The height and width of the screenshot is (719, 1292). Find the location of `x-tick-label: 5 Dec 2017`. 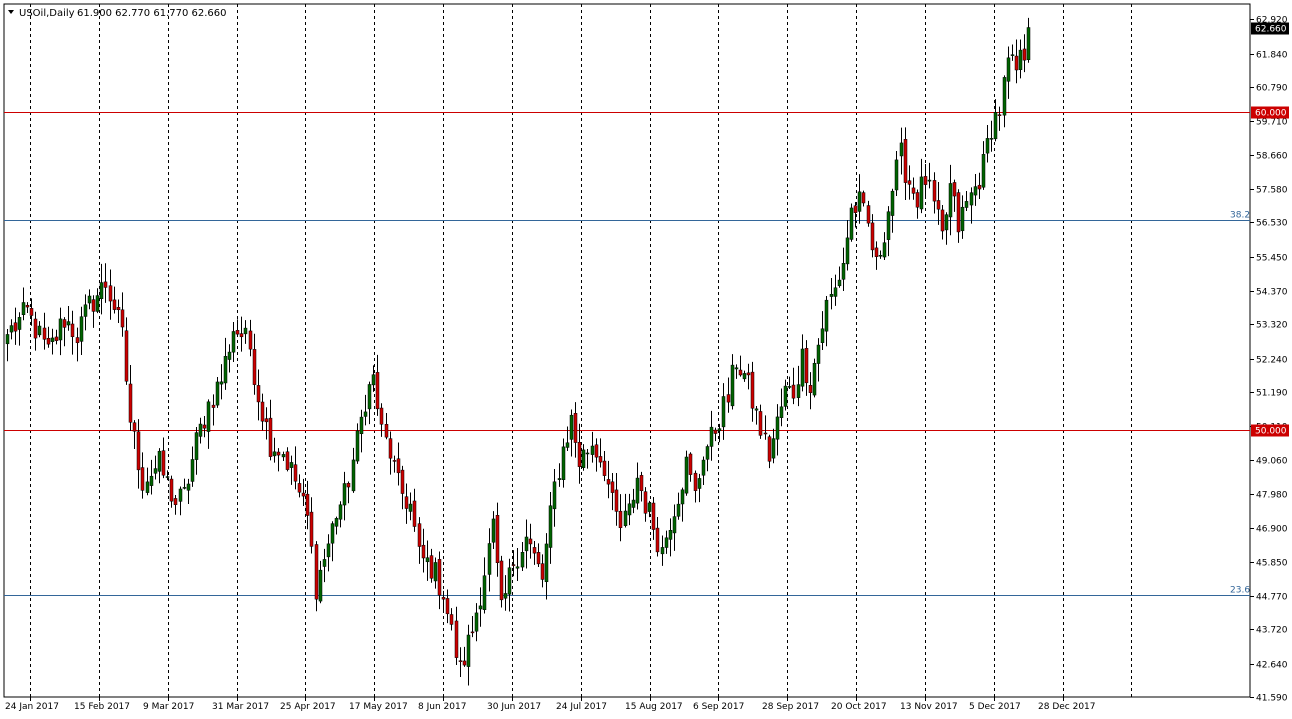

x-tick-label: 5 Dec 2017 is located at coordinates (995, 707).